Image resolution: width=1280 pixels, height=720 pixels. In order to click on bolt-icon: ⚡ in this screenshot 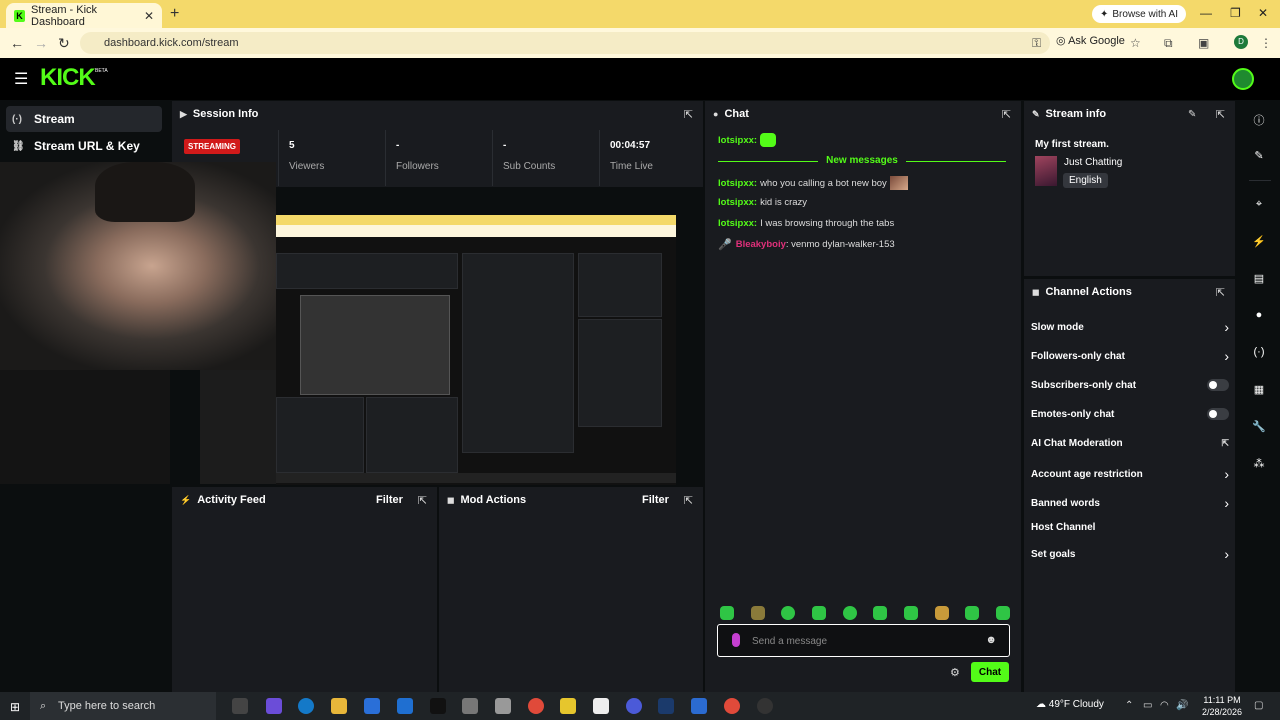, I will do `click(1259, 241)`.